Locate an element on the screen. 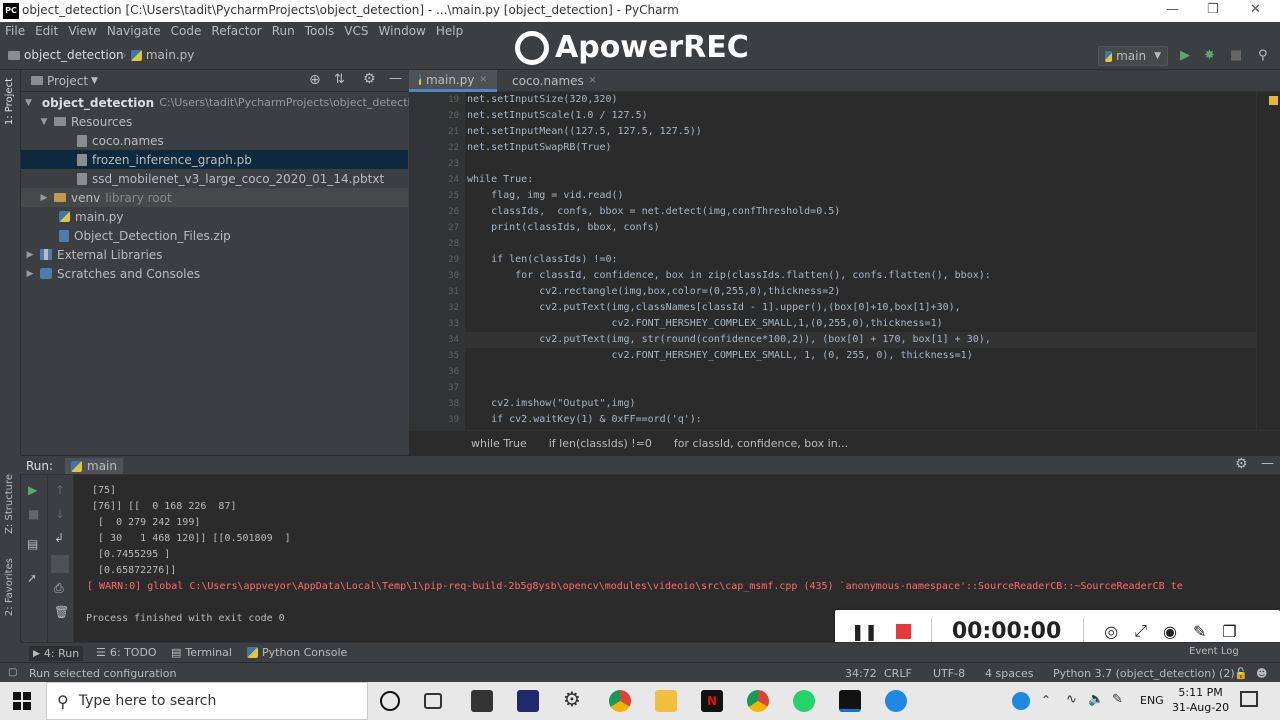 Image resolution: width=1280 pixels, height=720 pixels. structure-tool-tab: Z: Structure is located at coordinates (9, 504).